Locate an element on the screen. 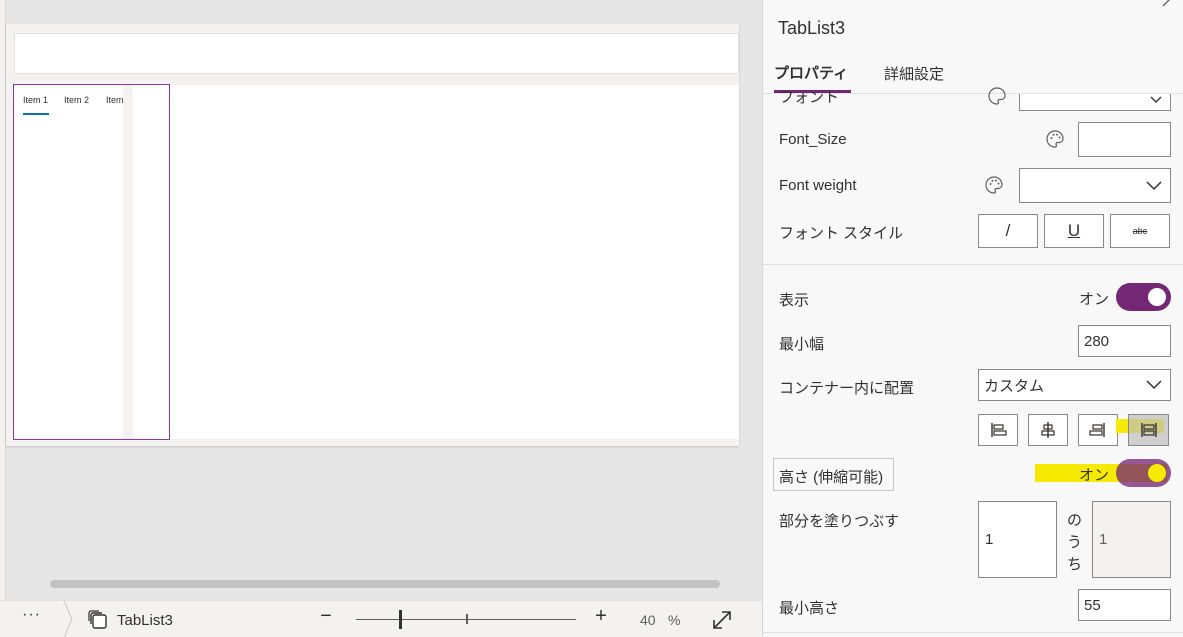 The width and height of the screenshot is (1183, 637). component-icon is located at coordinates (97, 619).